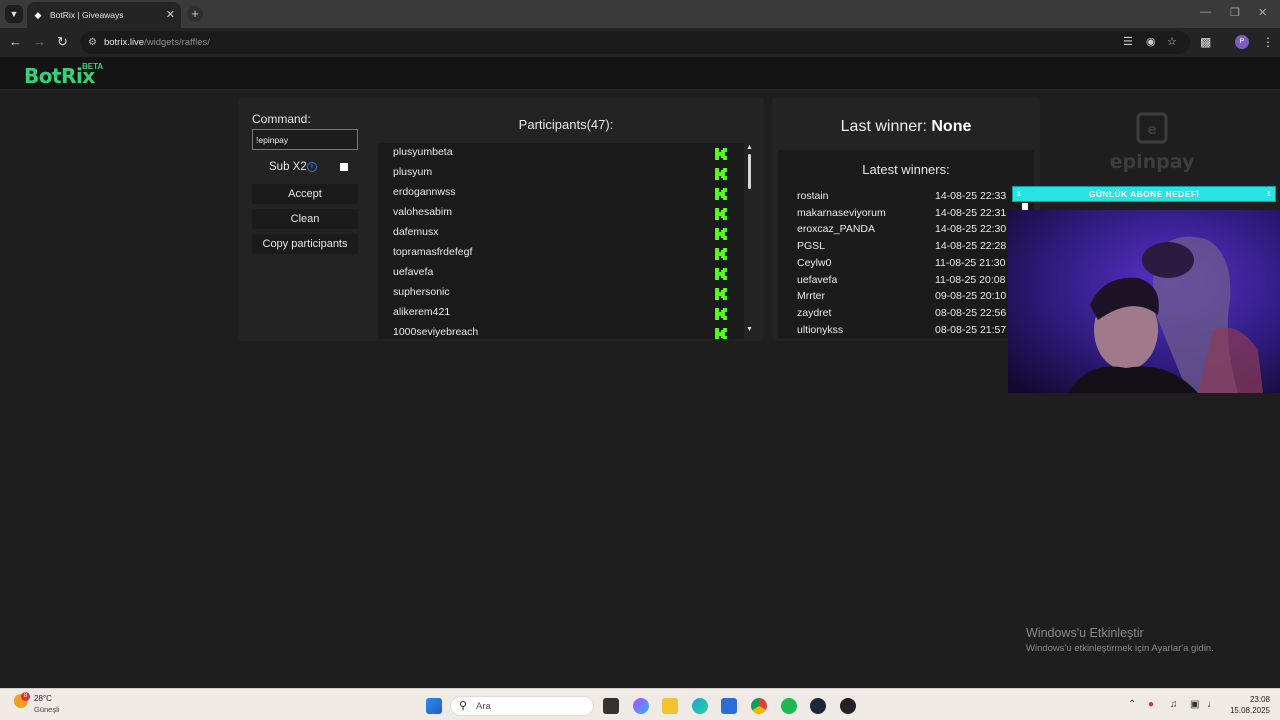  What do you see at coordinates (1212, 704) in the screenshot?
I see `volume-icon: ♩` at bounding box center [1212, 704].